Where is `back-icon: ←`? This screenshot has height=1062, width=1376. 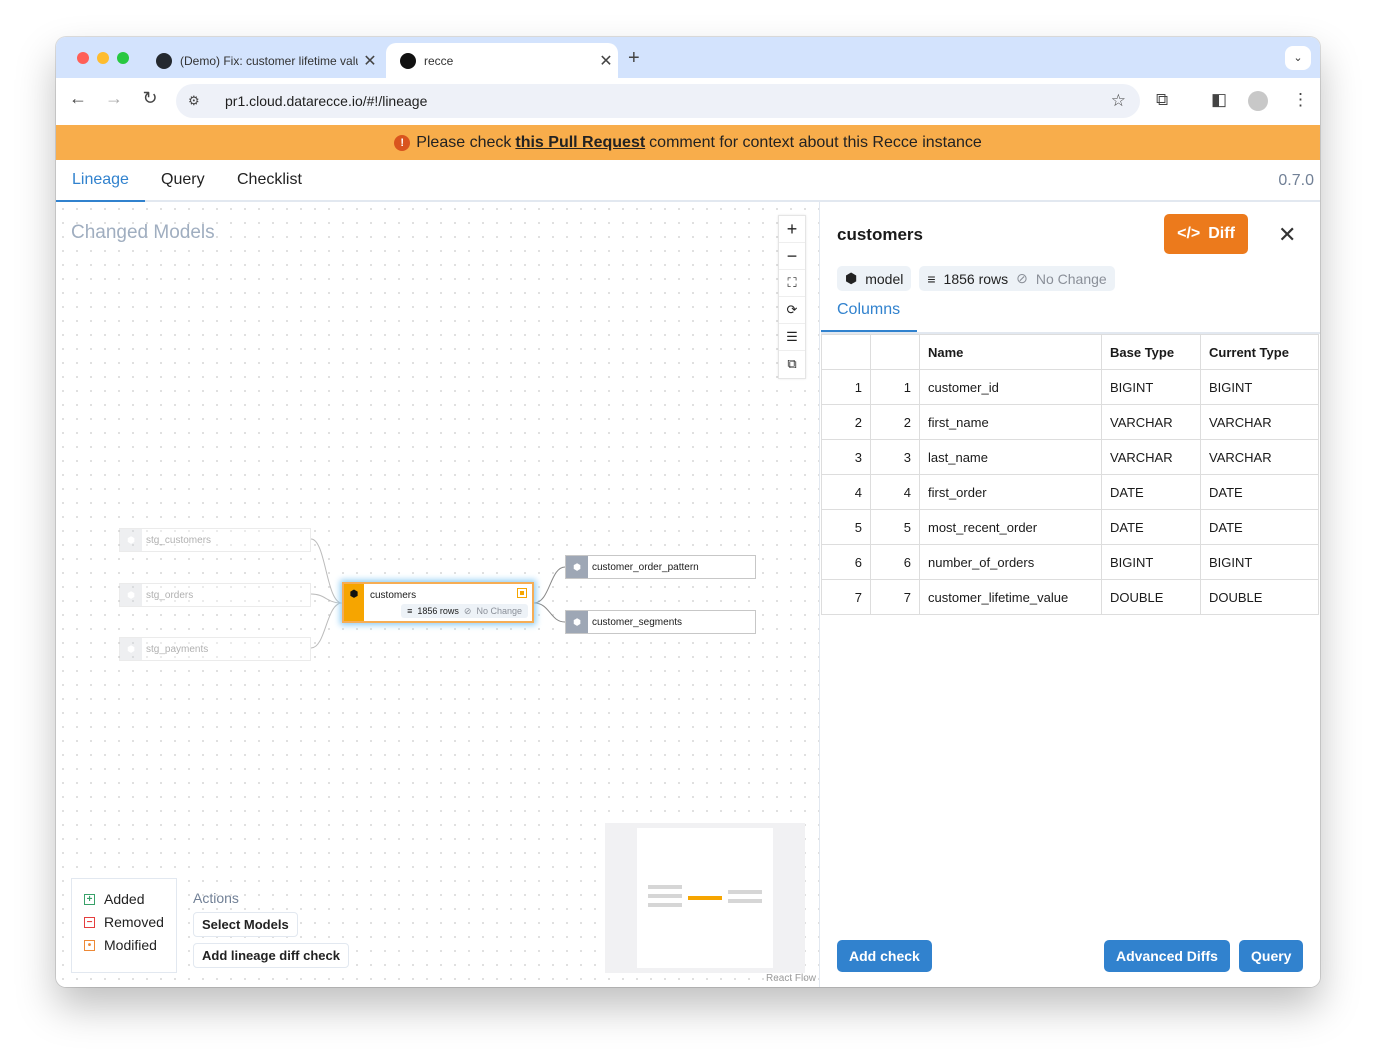
back-icon: ← is located at coordinates (78, 98).